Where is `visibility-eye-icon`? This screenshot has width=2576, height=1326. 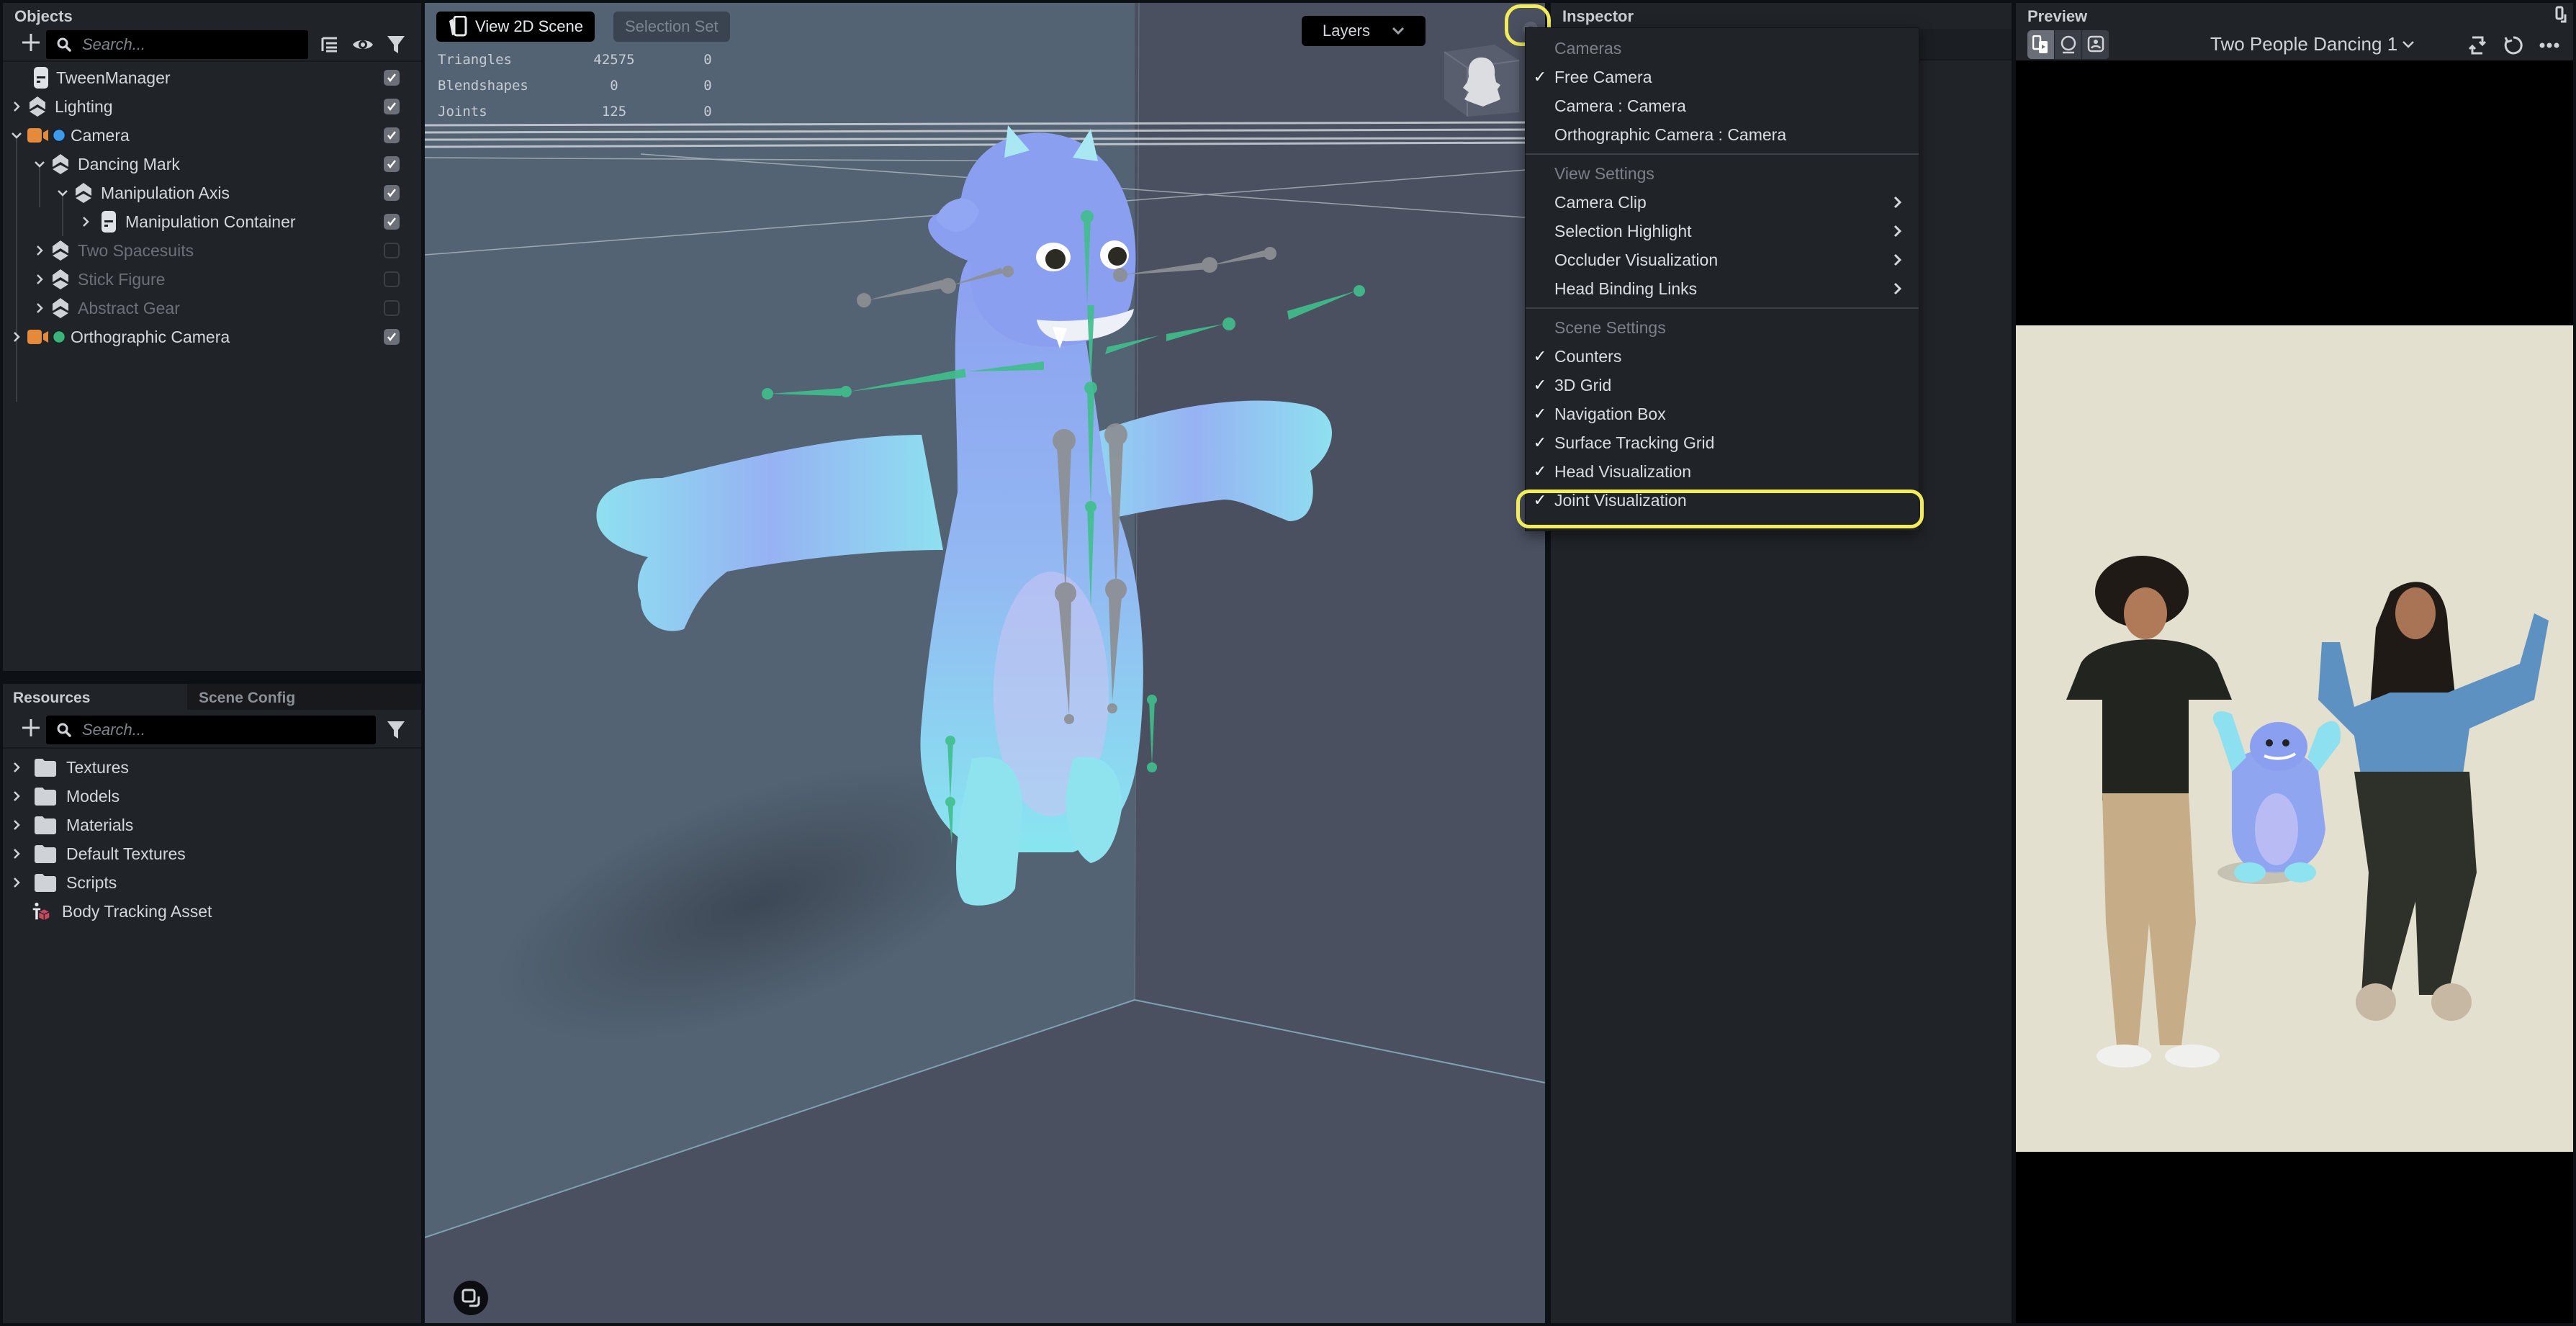
visibility-eye-icon is located at coordinates (362, 44).